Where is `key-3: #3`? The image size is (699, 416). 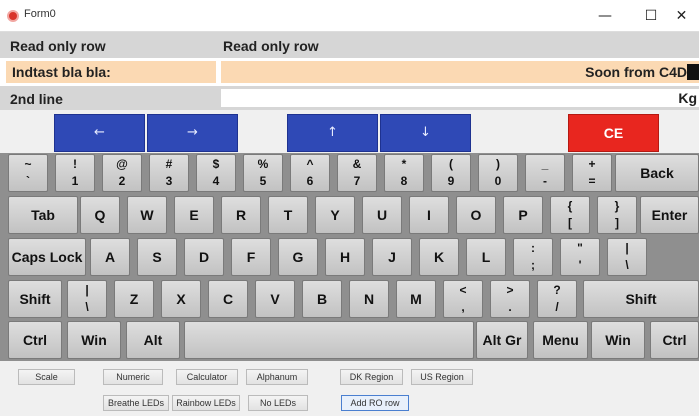 key-3: #3 is located at coordinates (169, 173).